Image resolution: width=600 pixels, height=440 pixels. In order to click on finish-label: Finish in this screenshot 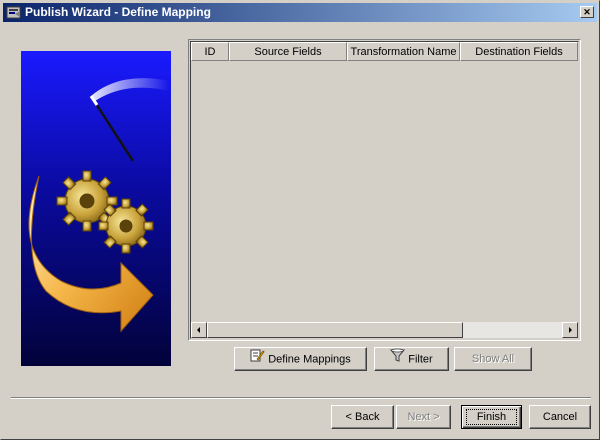, I will do `click(491, 417)`.